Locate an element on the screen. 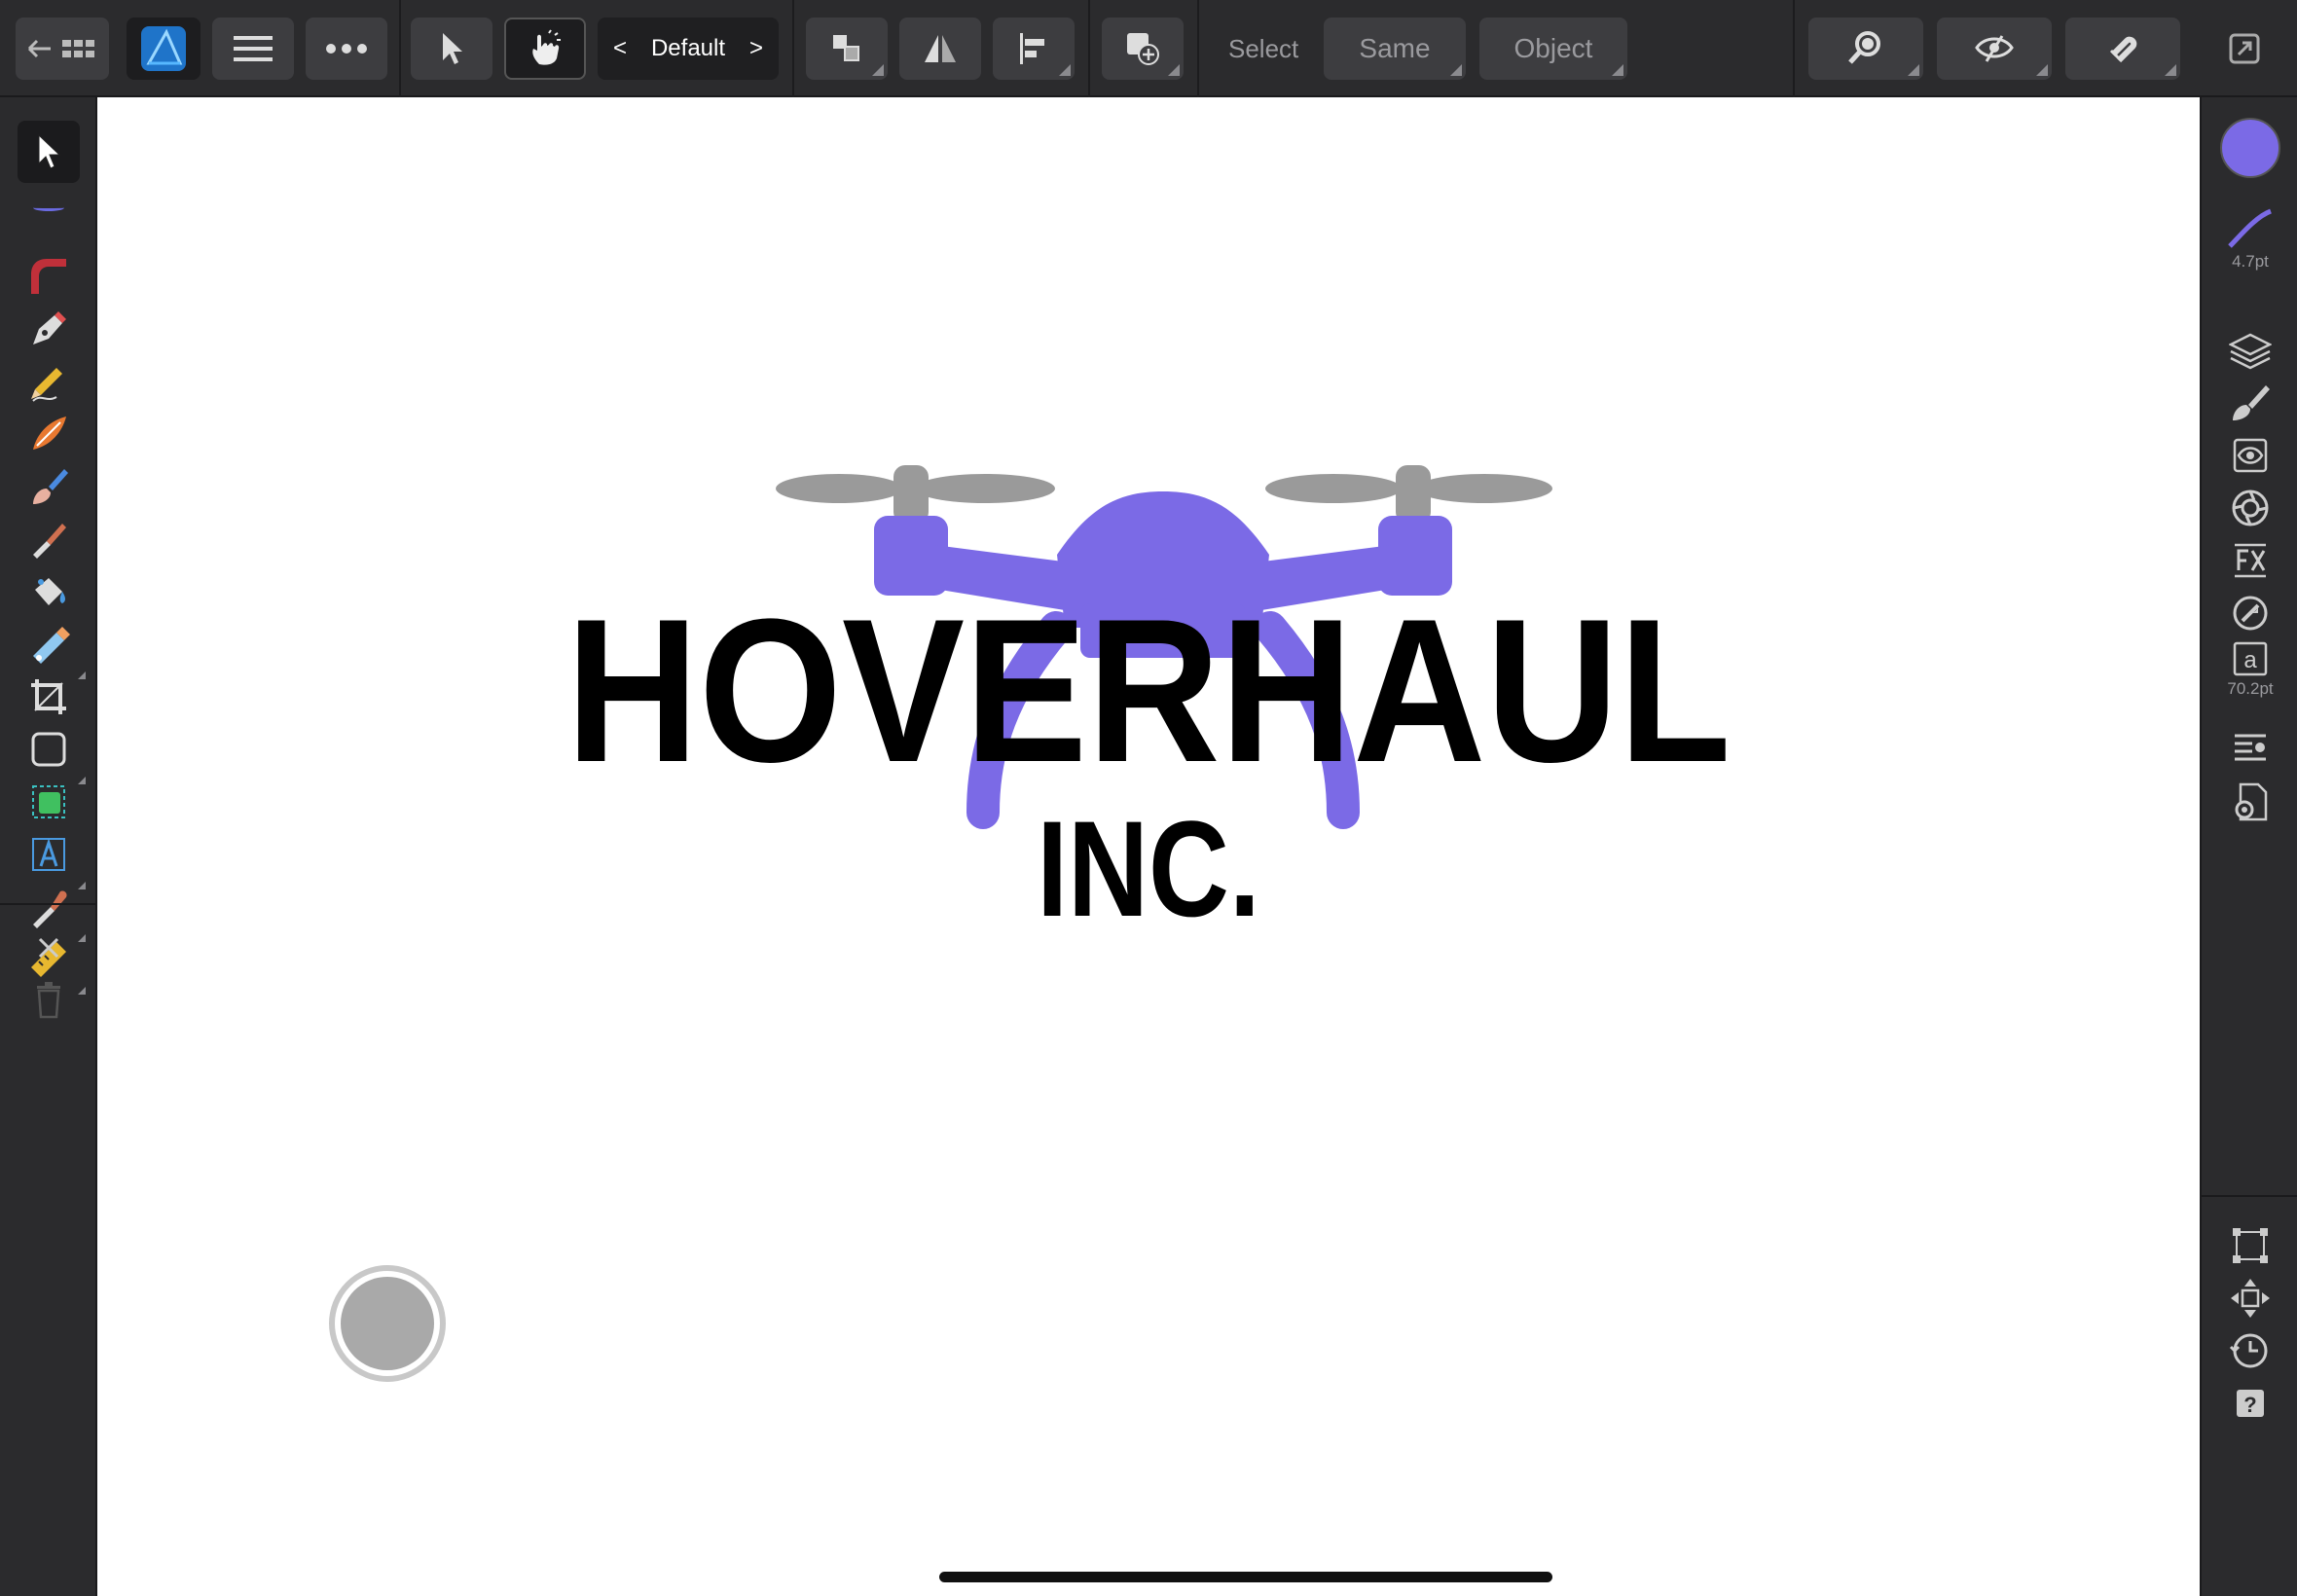  studio-panel: 4.7pt a 70.2pt ? is located at coordinates (2248, 847).